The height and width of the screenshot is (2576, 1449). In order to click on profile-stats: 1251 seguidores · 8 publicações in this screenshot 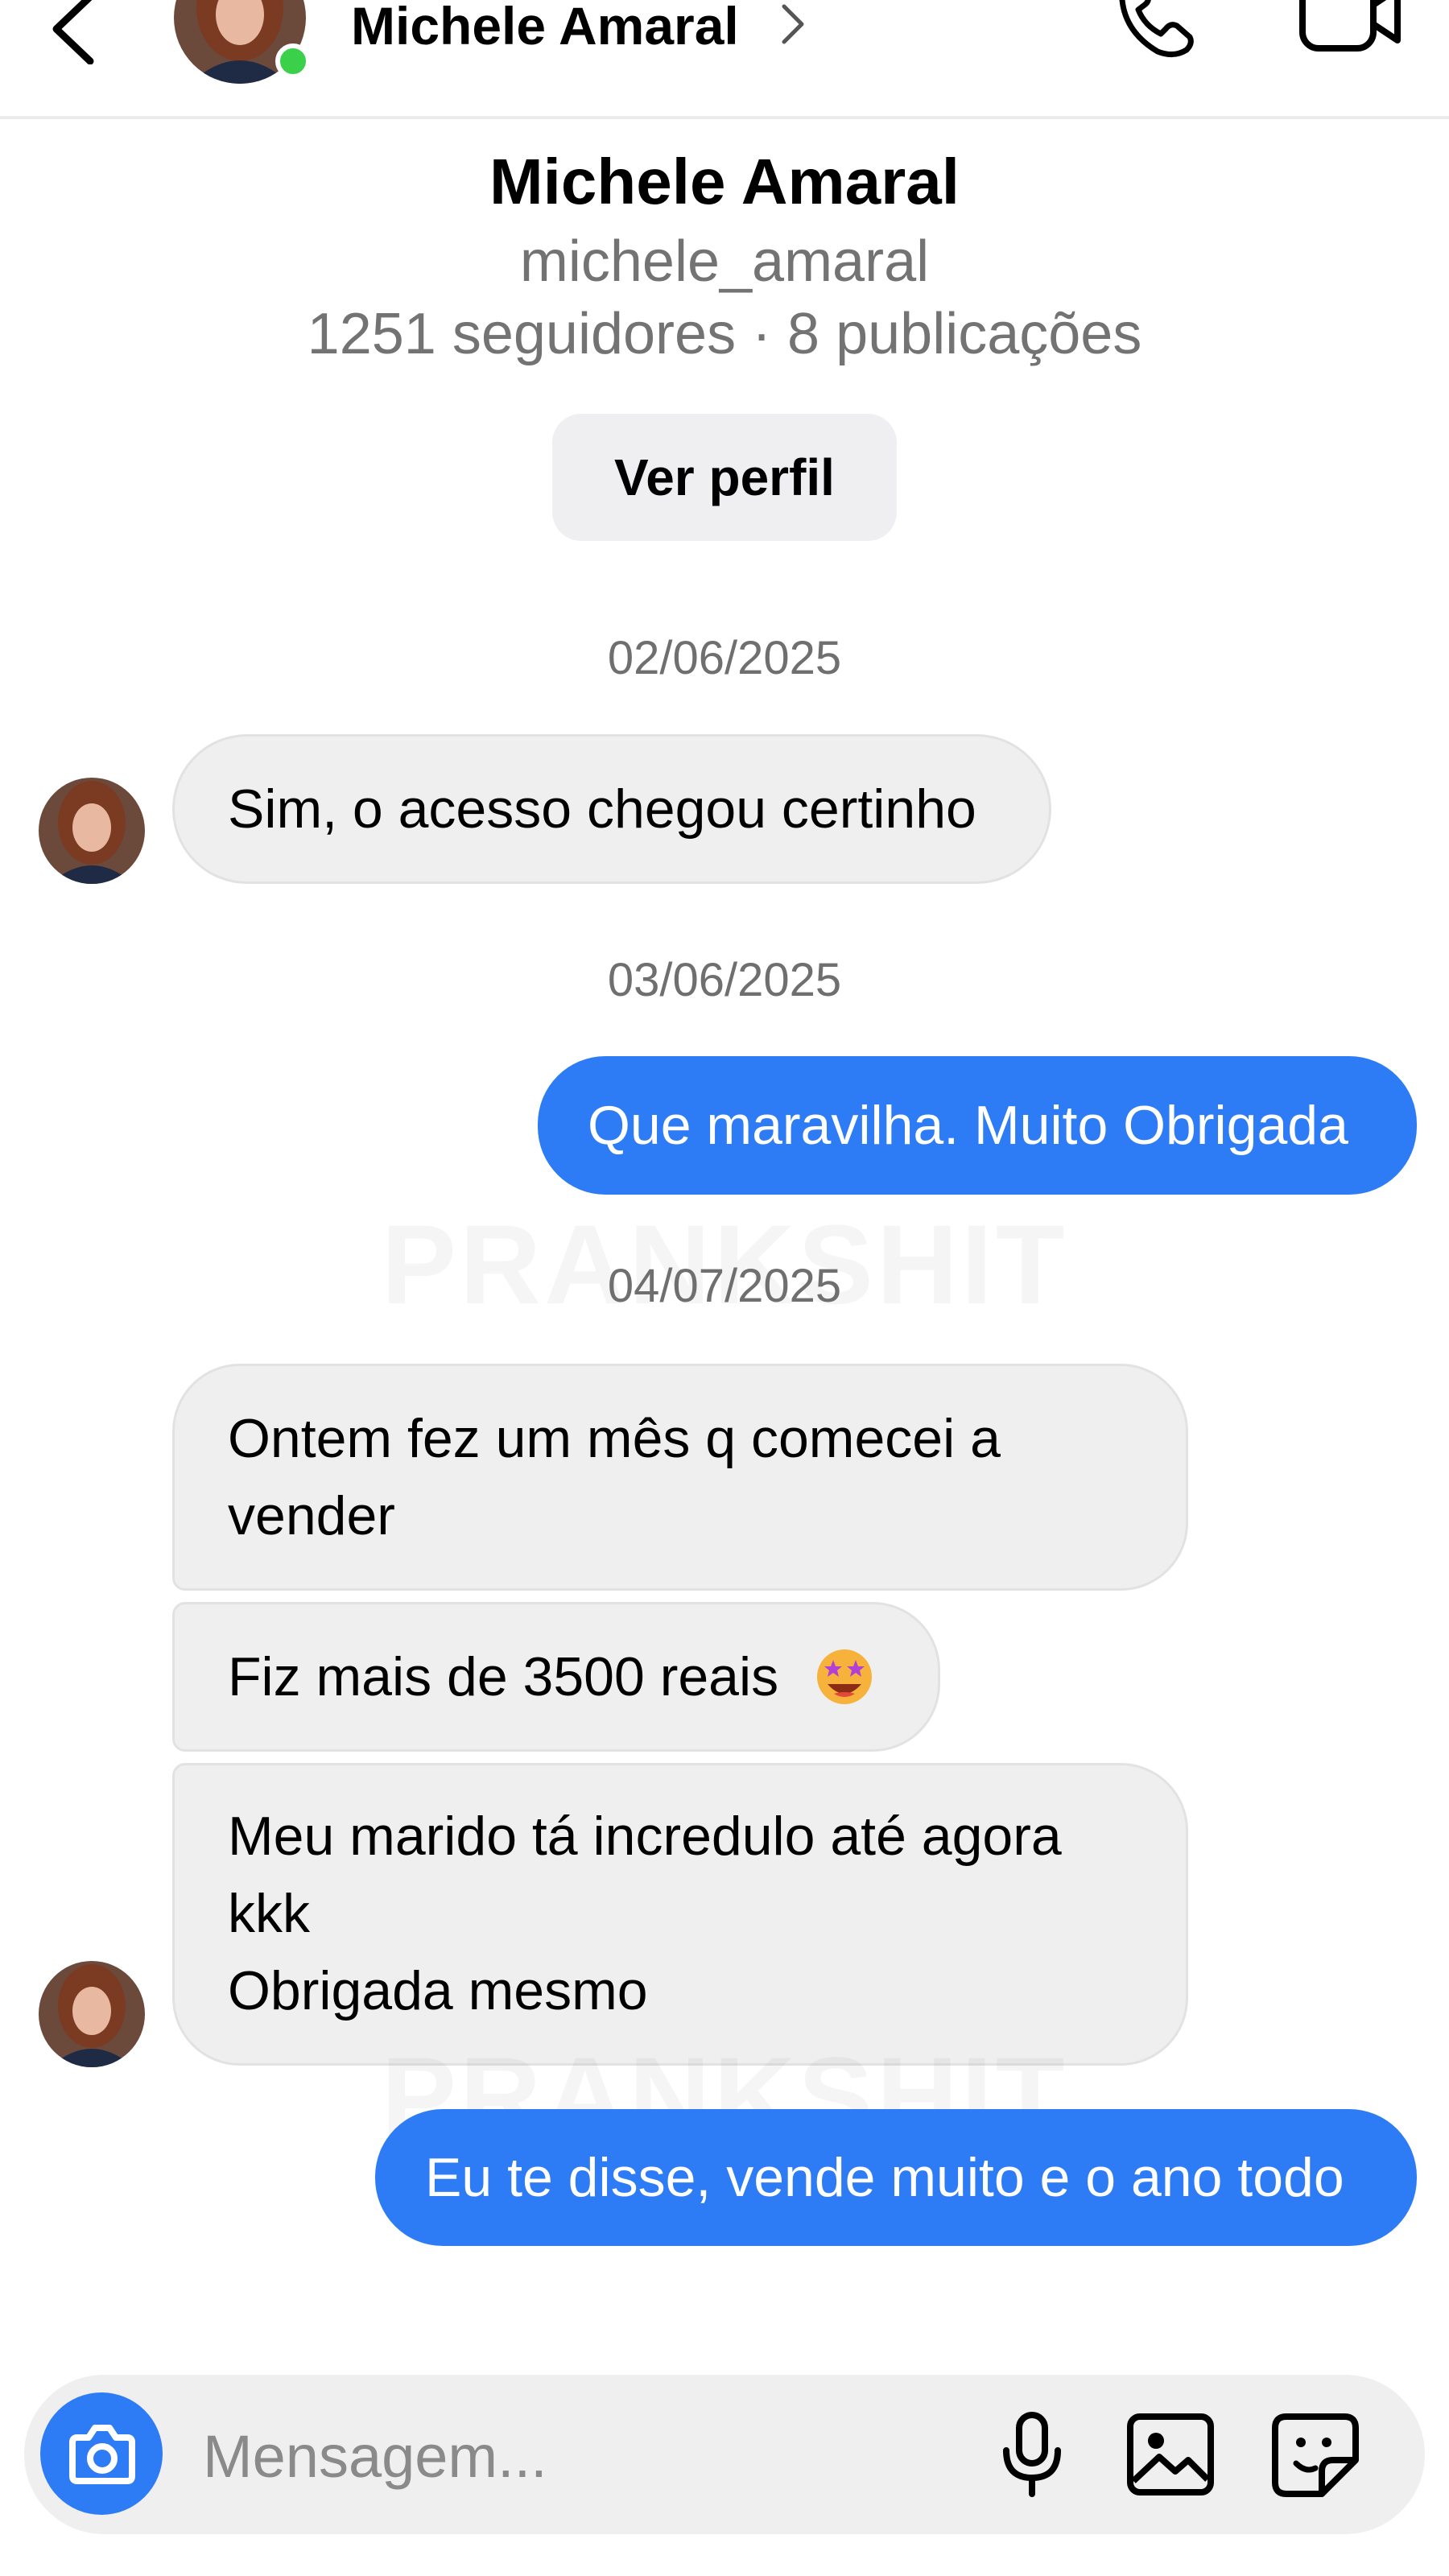, I will do `click(724, 334)`.